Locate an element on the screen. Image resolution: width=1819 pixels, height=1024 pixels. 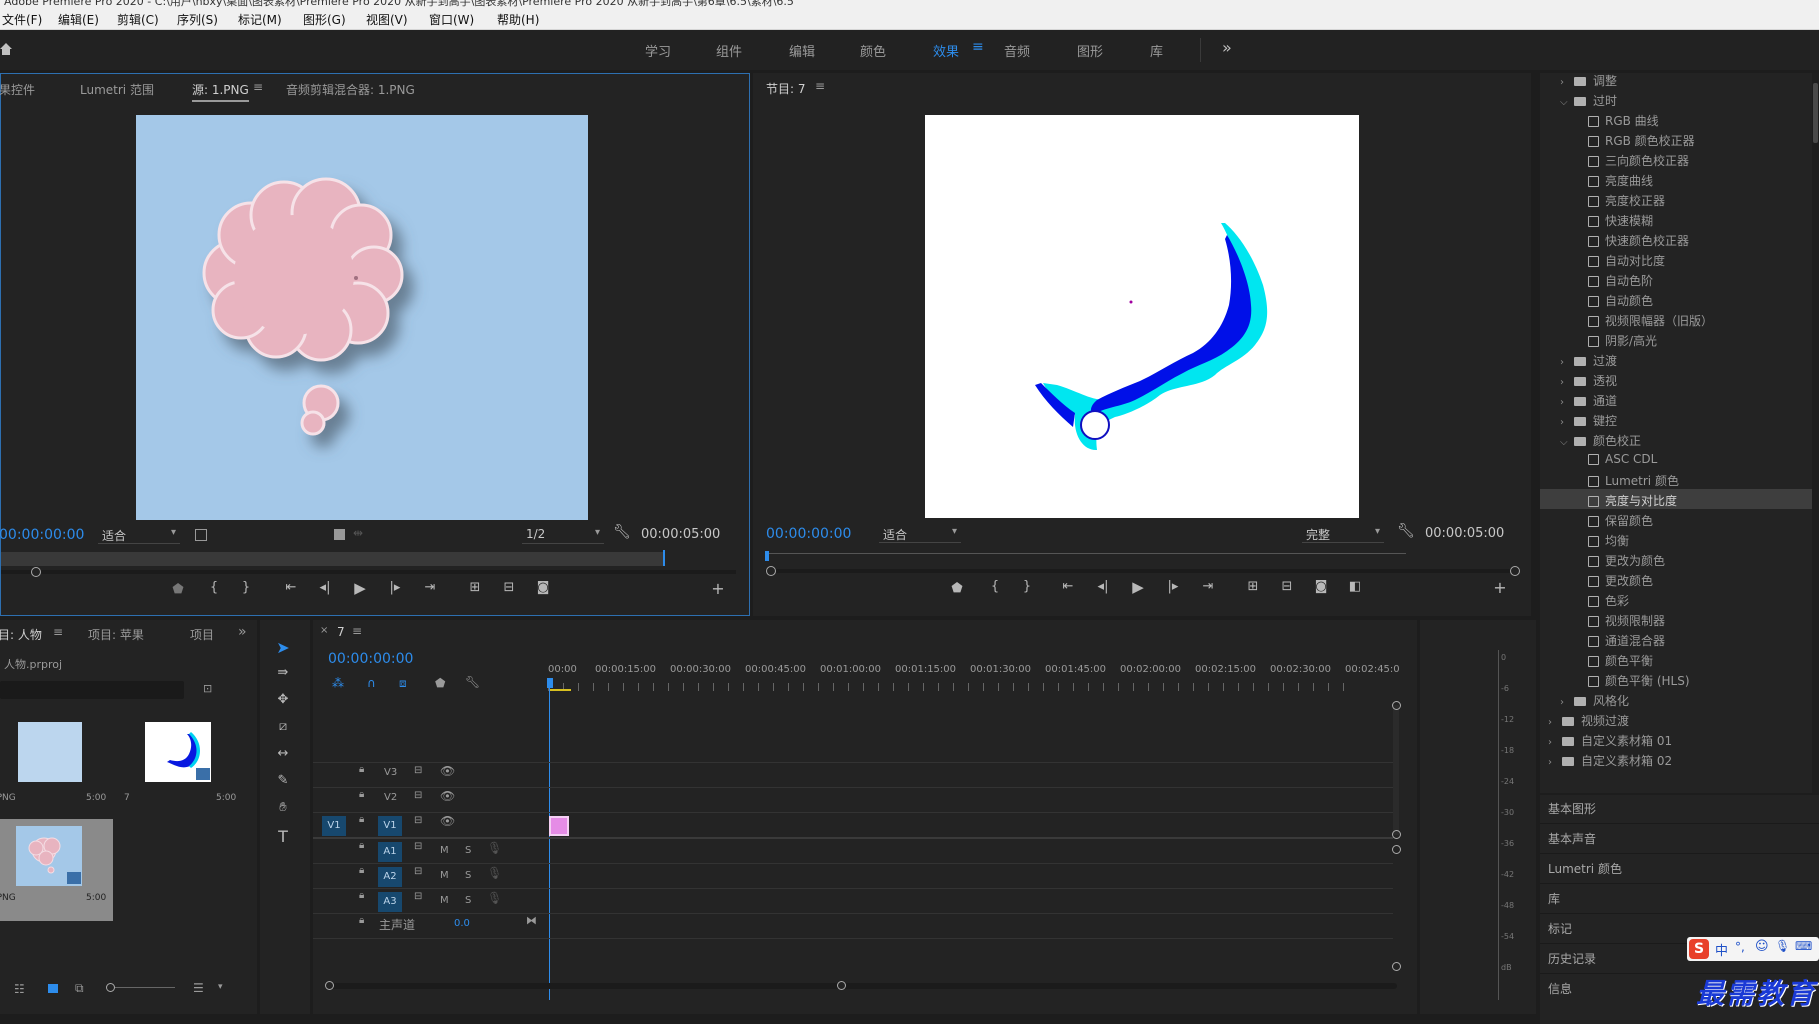
icon-view-icon is located at coordinates (53, 988).